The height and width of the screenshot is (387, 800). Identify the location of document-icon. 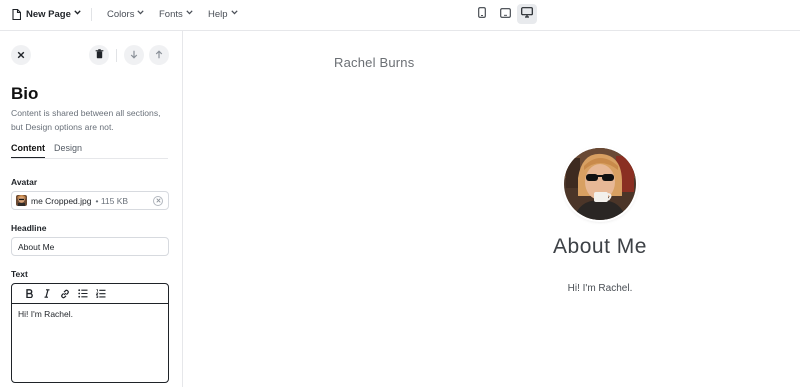
(16, 14).